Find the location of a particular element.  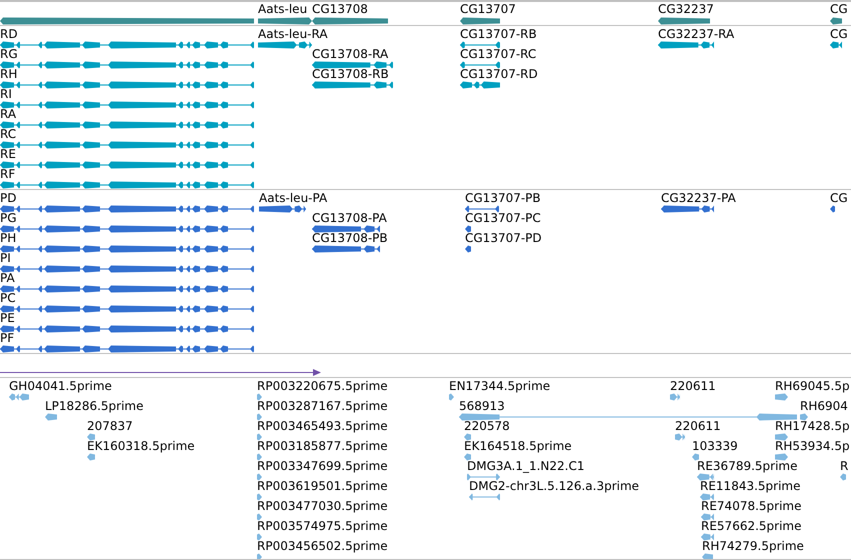

transcript-label: CG13707-RD is located at coordinates (499, 74).